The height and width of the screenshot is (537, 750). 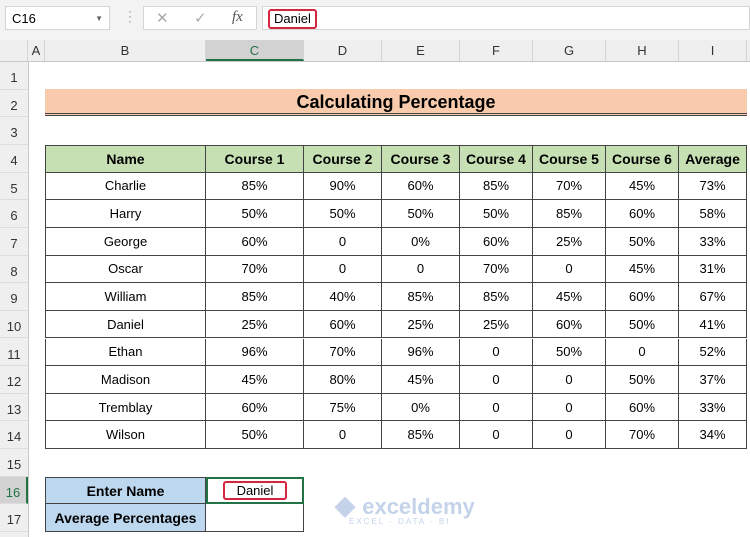 What do you see at coordinates (713, 380) in the screenshot?
I see `table-cell: 37%` at bounding box center [713, 380].